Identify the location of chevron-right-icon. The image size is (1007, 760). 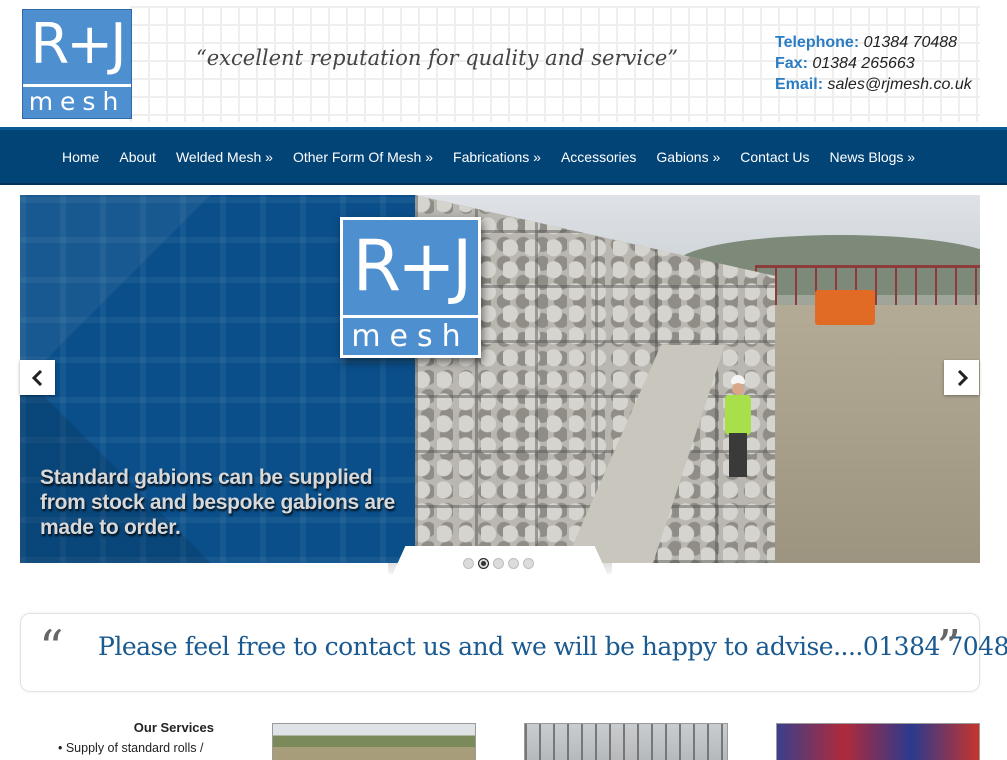
(962, 377).